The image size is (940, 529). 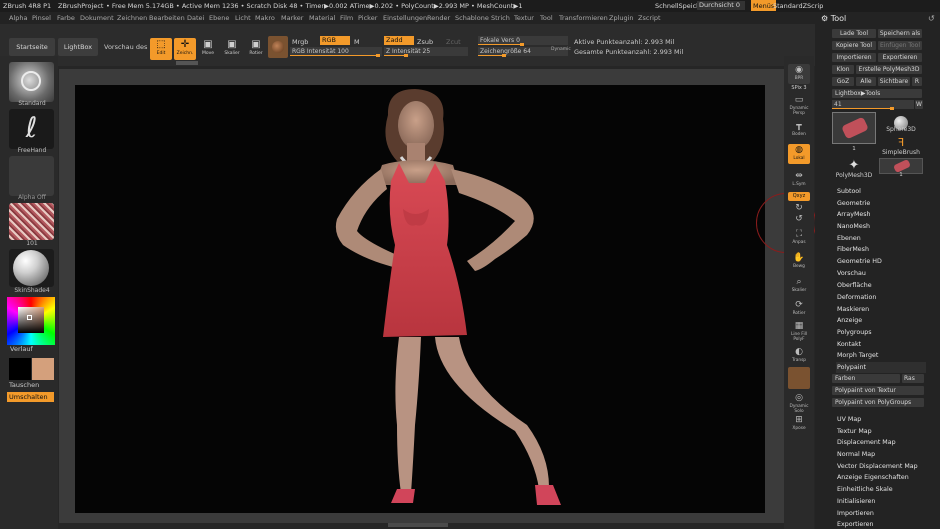 I want to click on subpalette-uv-map: UV Map, so click(x=881, y=419).